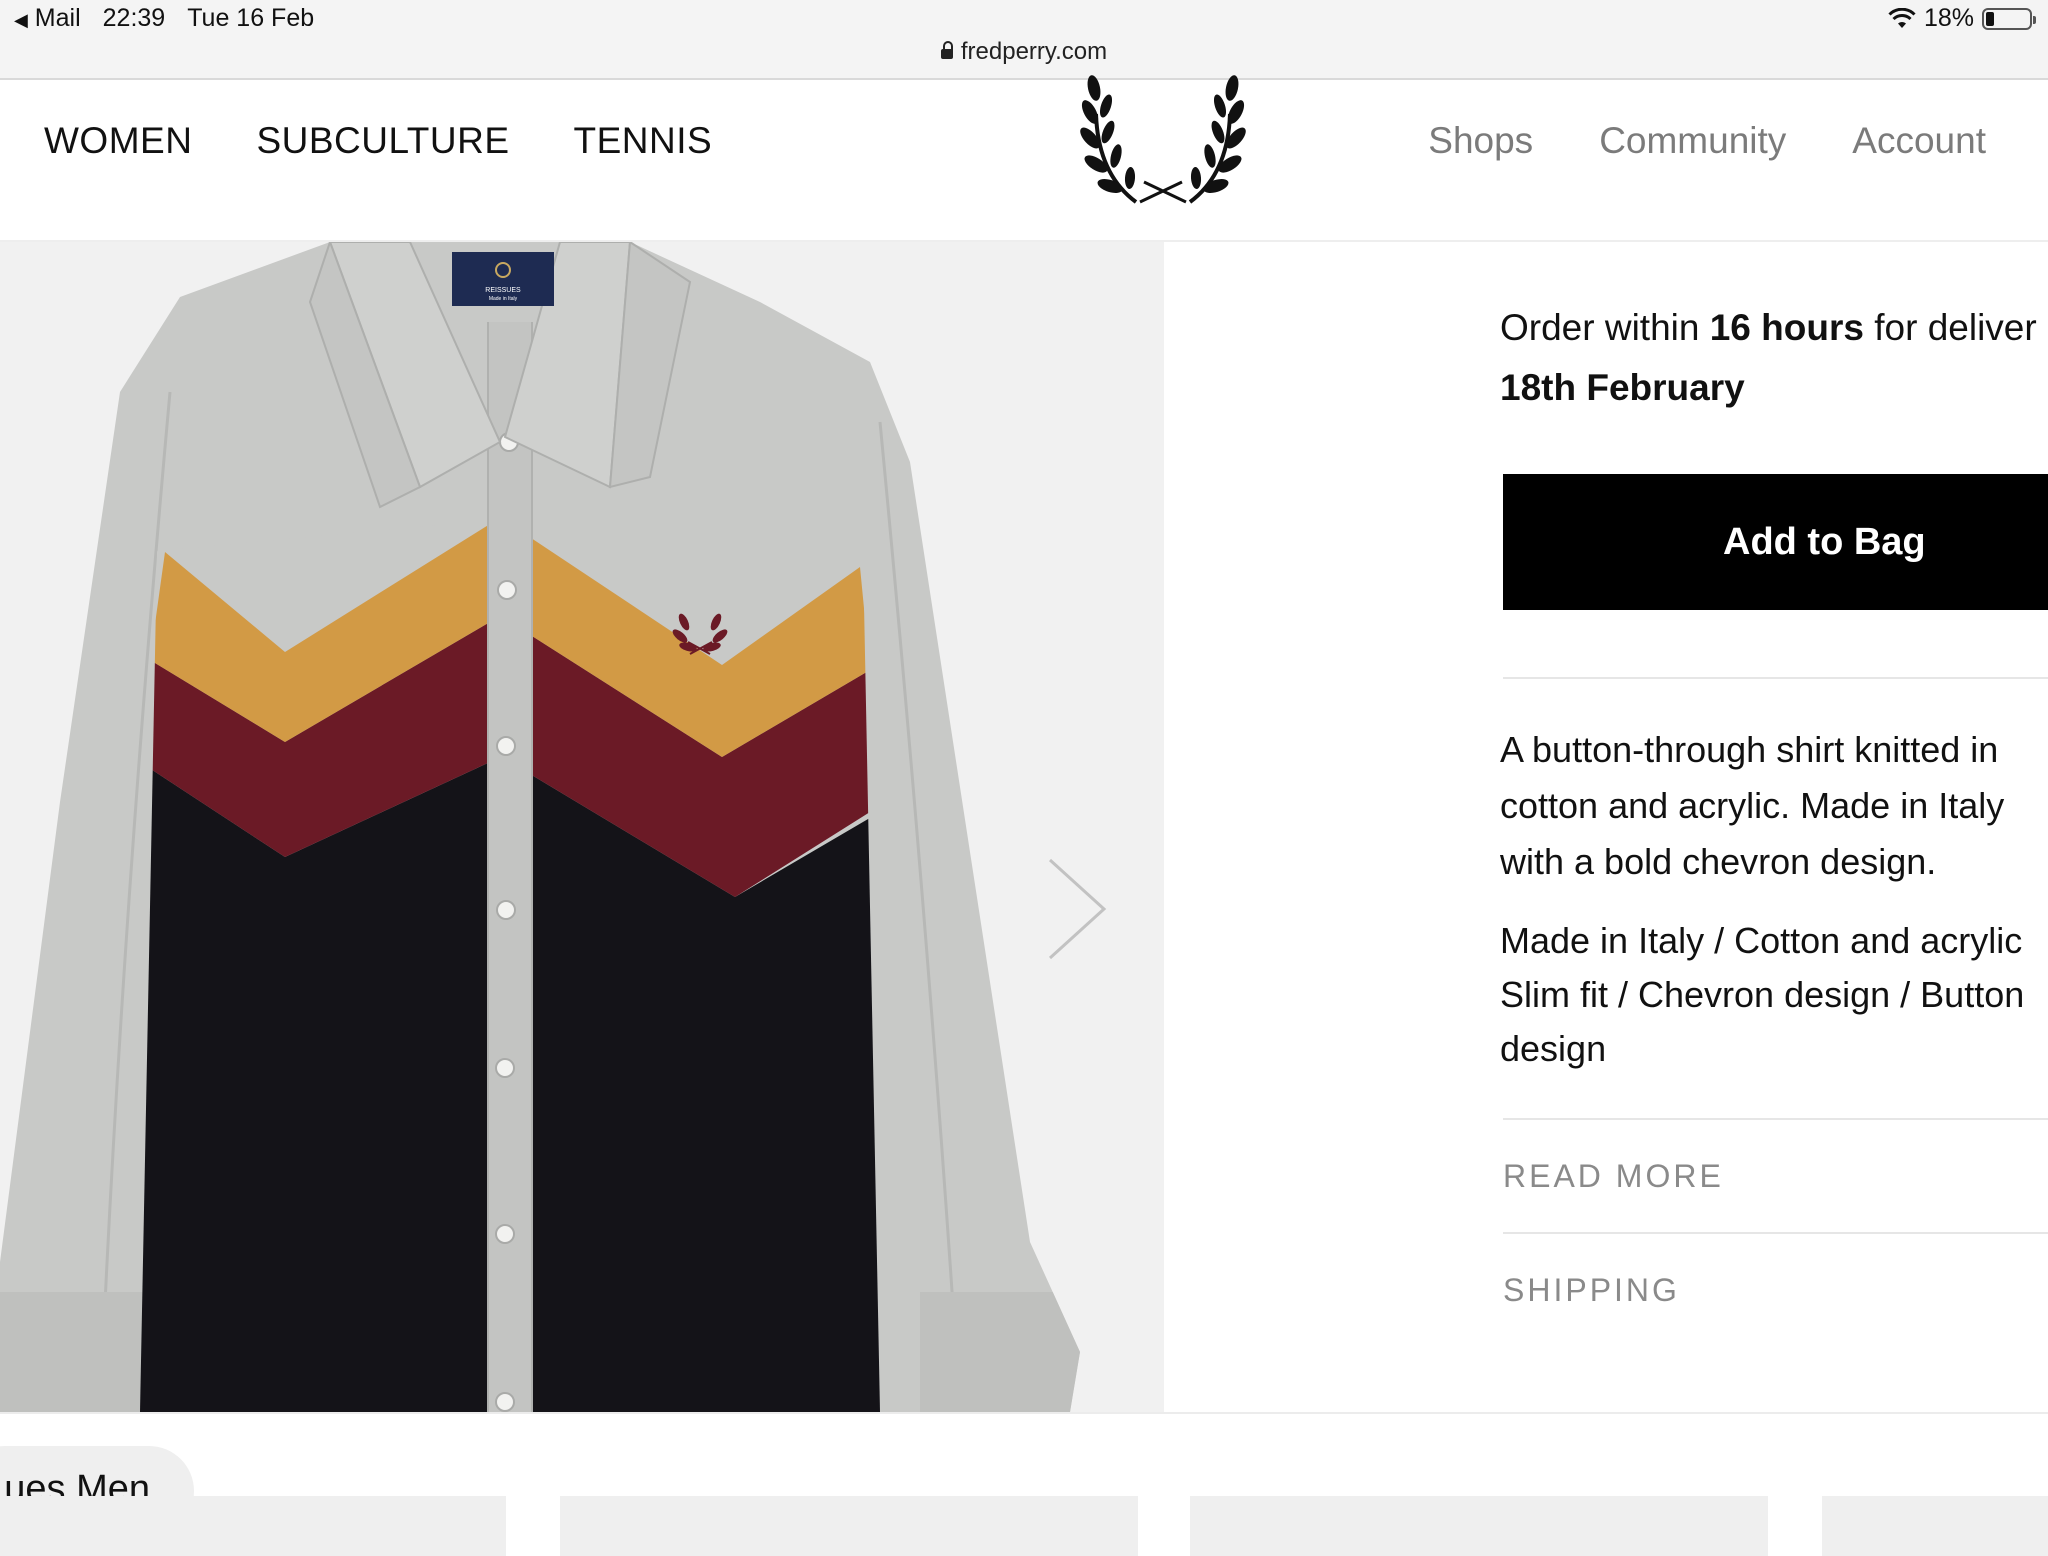 Image resolution: width=2048 pixels, height=1556 pixels. I want to click on description-line: cotton and acrylic. Made in Italy, so click(1752, 805).